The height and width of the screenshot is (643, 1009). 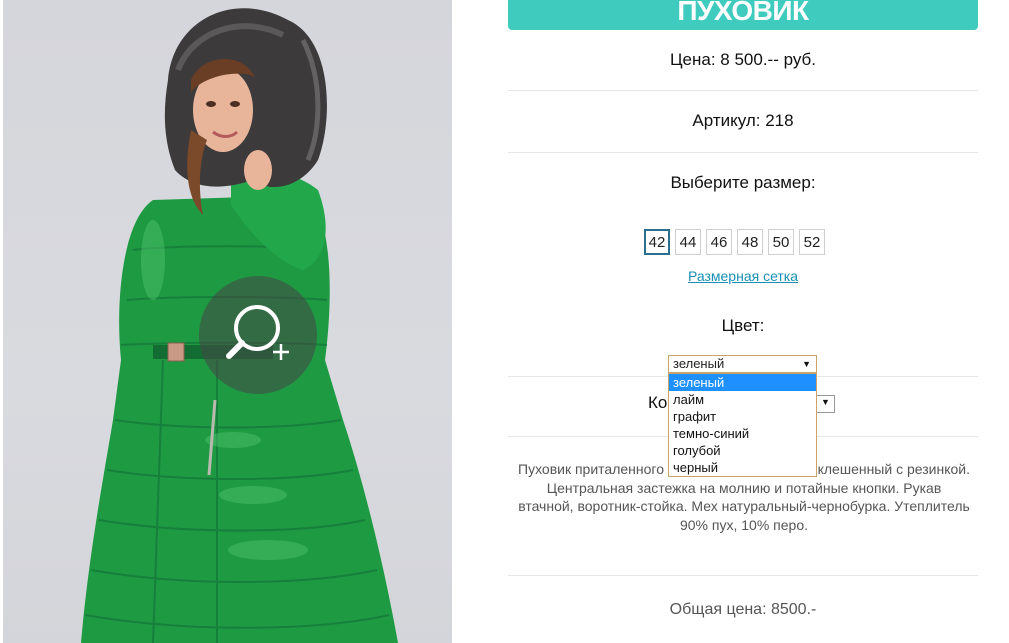 What do you see at coordinates (734, 242) in the screenshot?
I see `size-selector: 42 44 46 48 50 52` at bounding box center [734, 242].